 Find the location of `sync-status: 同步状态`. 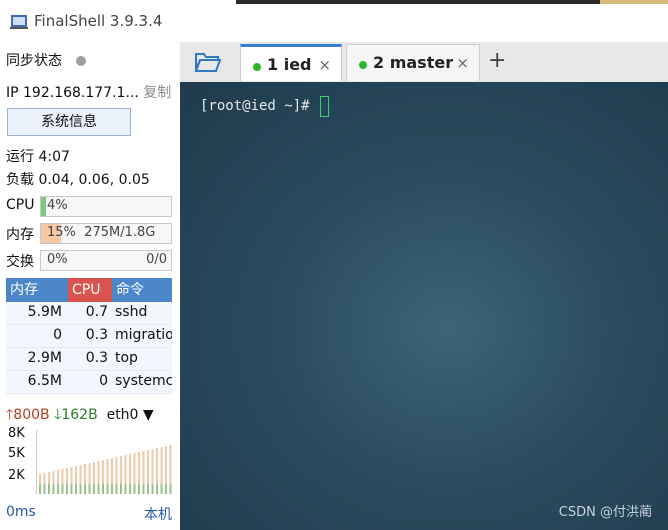

sync-status: 同步状态 is located at coordinates (46, 60).